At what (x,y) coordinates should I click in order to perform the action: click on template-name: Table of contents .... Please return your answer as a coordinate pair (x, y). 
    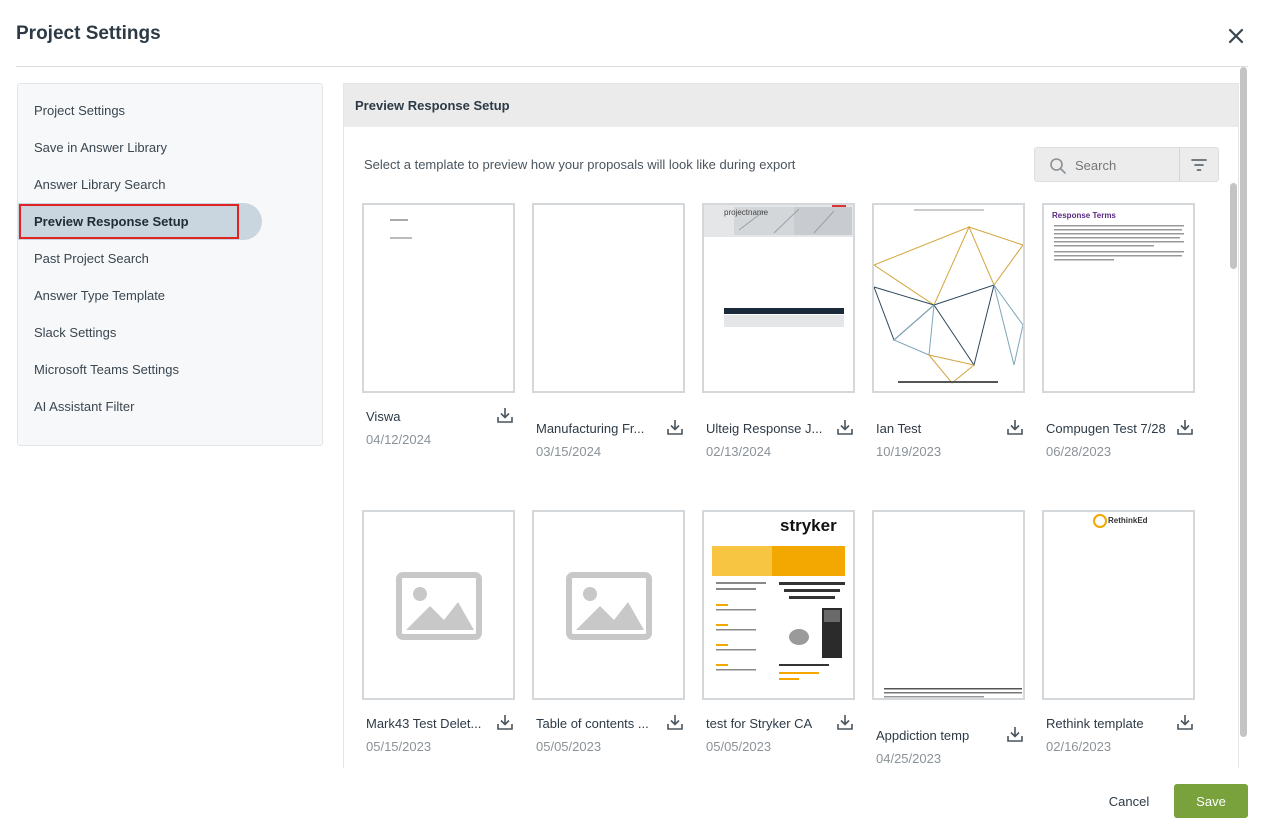
    Looking at the image, I should click on (592, 723).